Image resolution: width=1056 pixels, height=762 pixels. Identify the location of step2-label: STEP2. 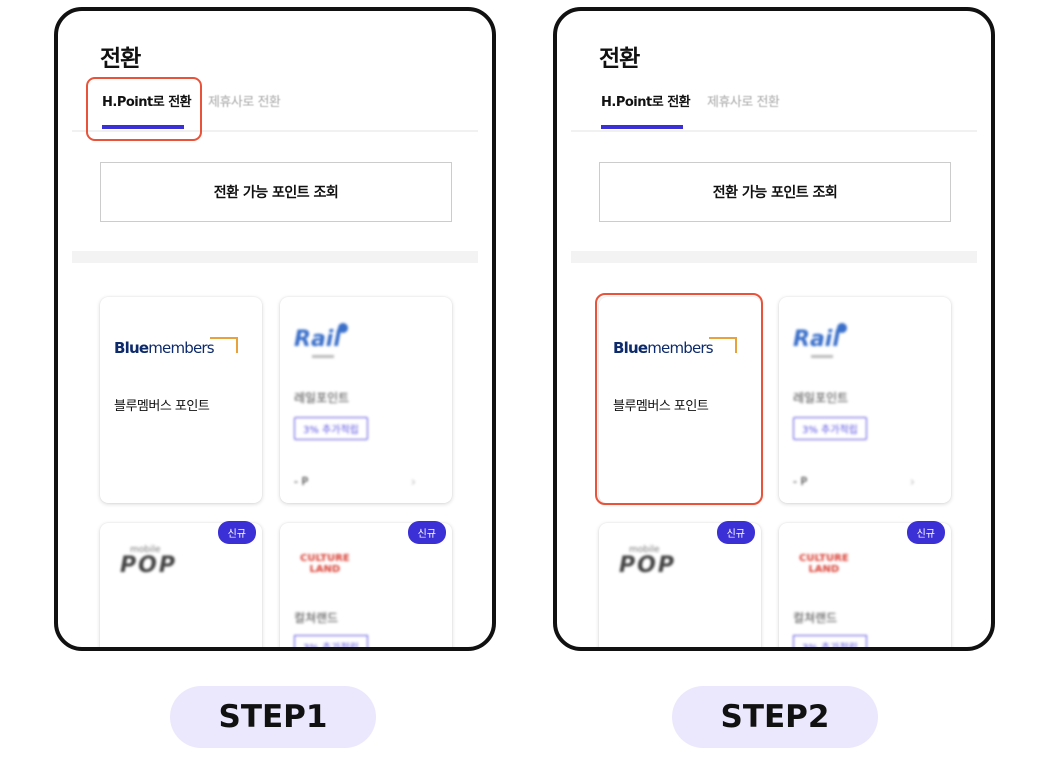
(775, 717).